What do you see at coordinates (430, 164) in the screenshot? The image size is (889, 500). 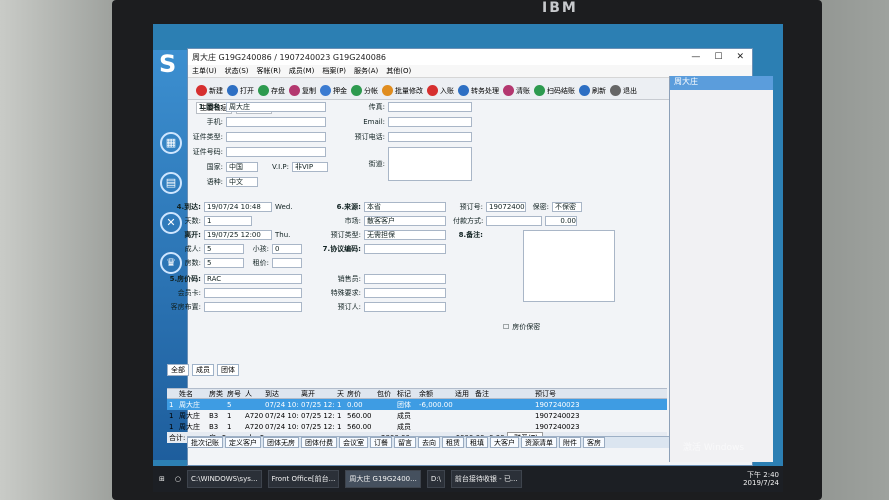 I see `address-field` at bounding box center [430, 164].